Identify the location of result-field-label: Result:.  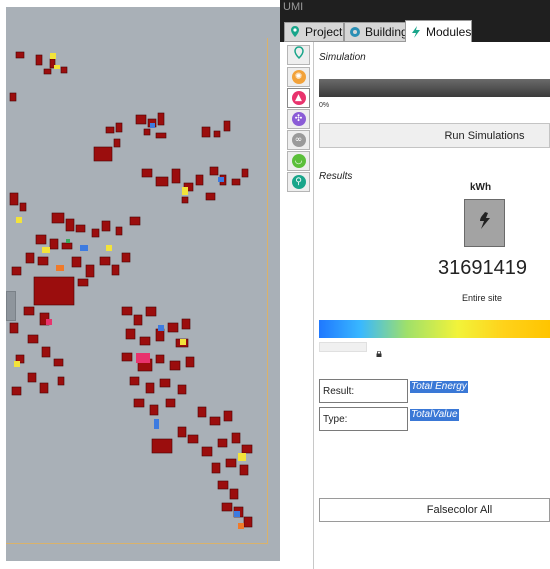
(363, 391).